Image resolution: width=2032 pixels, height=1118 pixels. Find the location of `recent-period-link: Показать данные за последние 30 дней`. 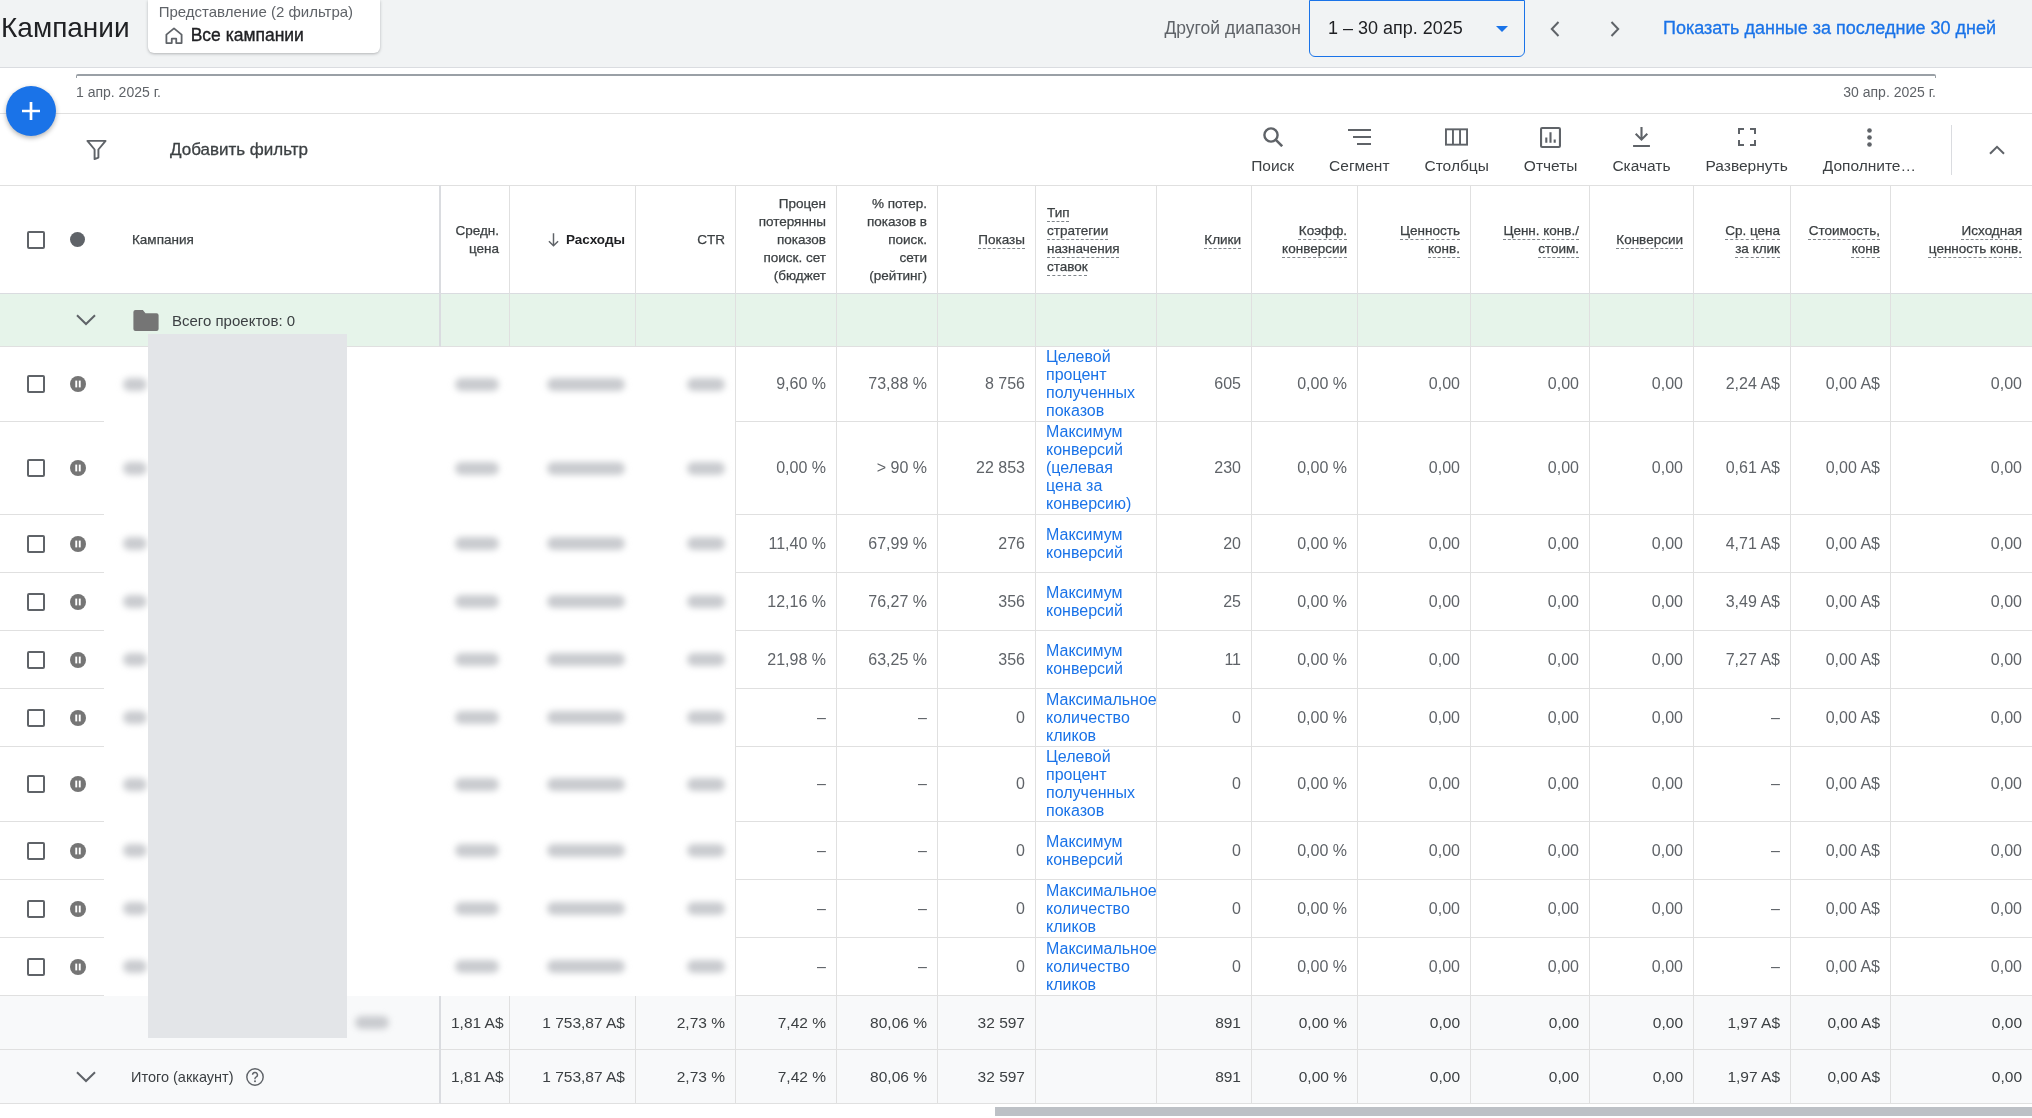

recent-period-link: Показать данные за последние 30 дней is located at coordinates (1829, 28).